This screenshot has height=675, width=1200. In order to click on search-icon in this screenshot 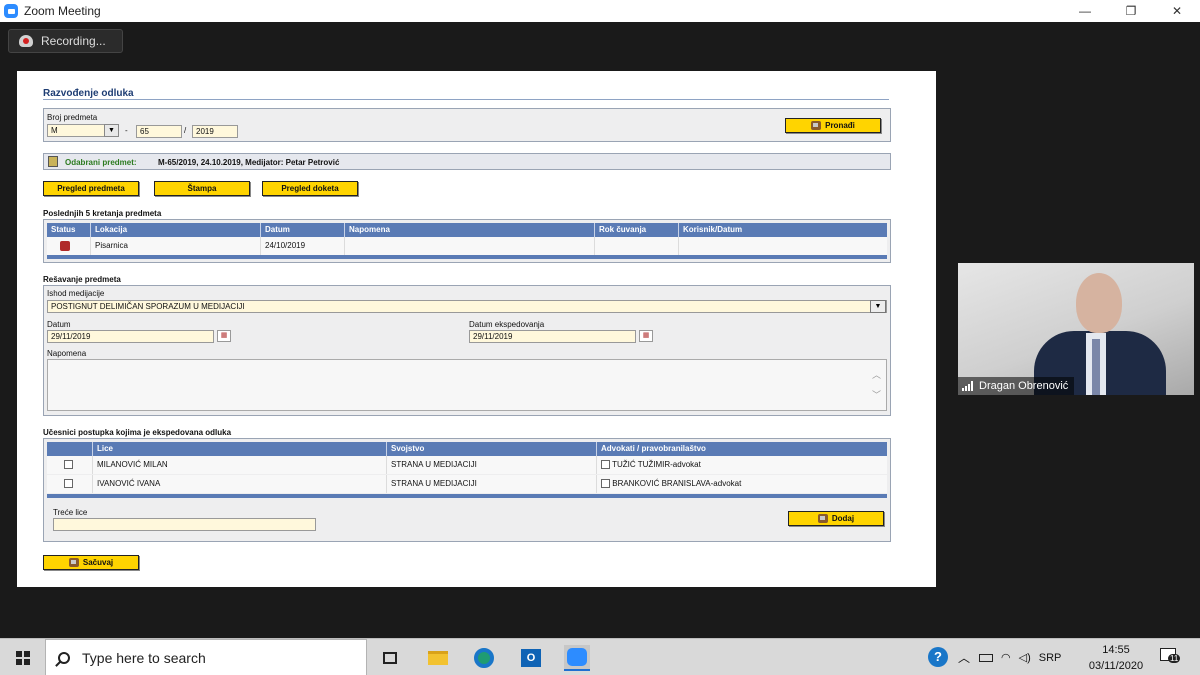, I will do `click(64, 657)`.